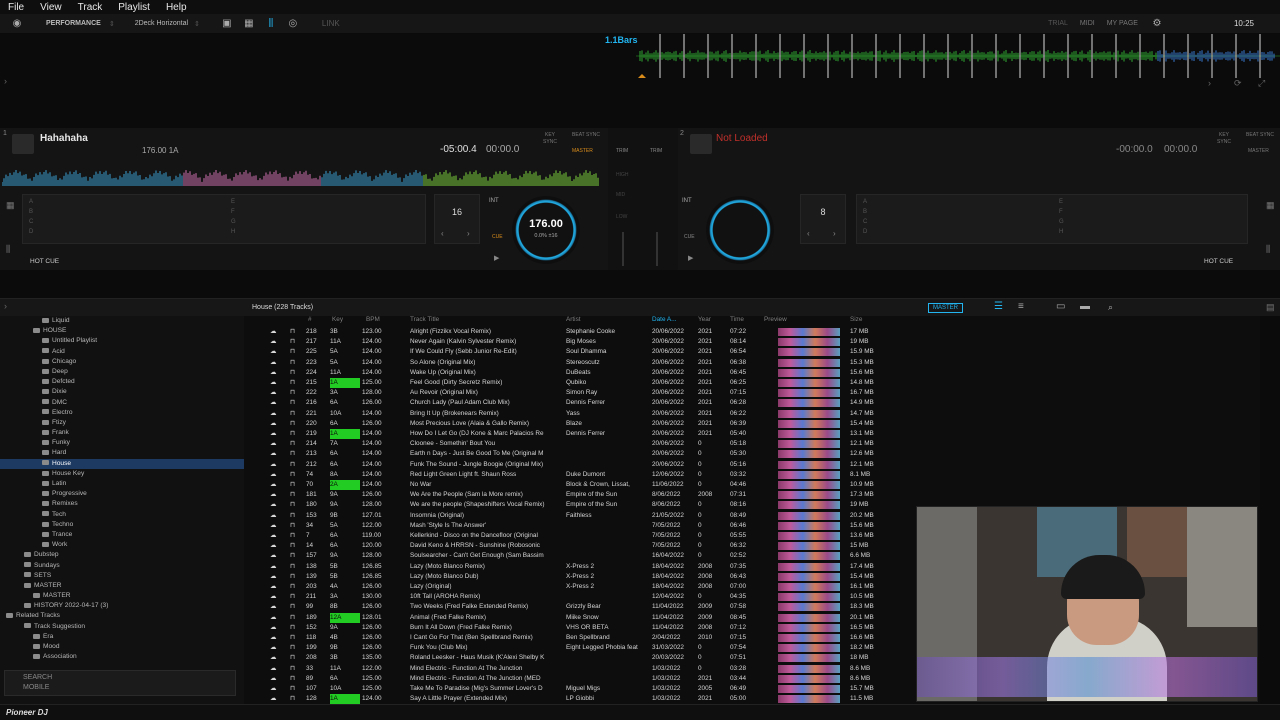 This screenshot has width=1280, height=720. I want to click on column-header: Year, so click(704, 321).